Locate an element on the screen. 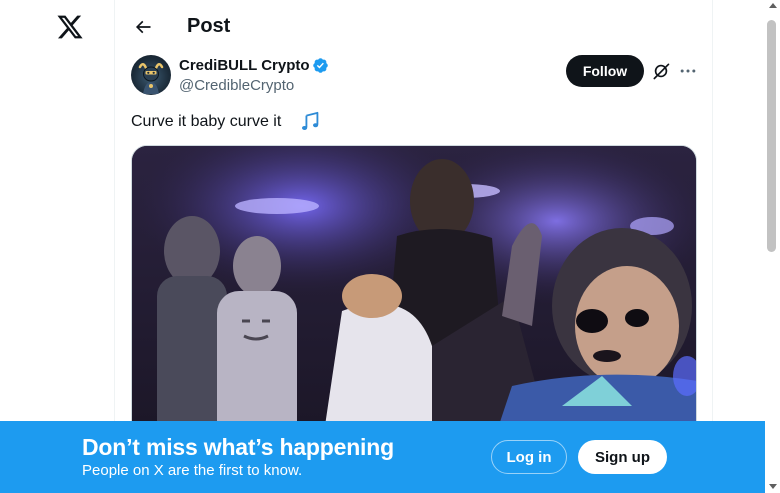  scroll-down-arrow-icon is located at coordinates (773, 486).